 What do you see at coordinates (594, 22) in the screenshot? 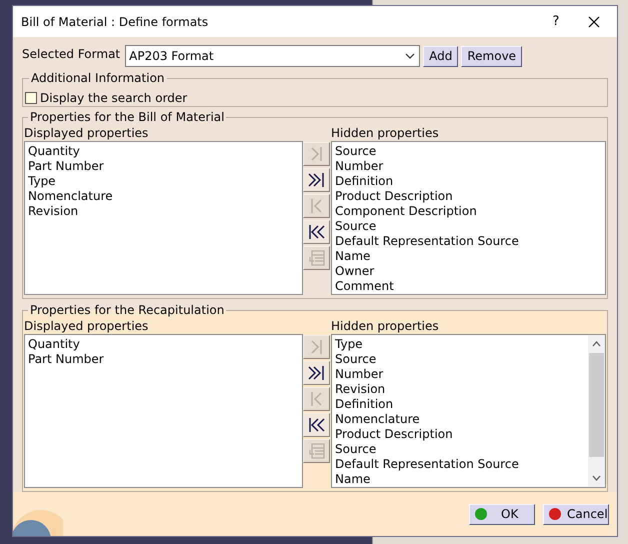
I see `close-icon` at bounding box center [594, 22].